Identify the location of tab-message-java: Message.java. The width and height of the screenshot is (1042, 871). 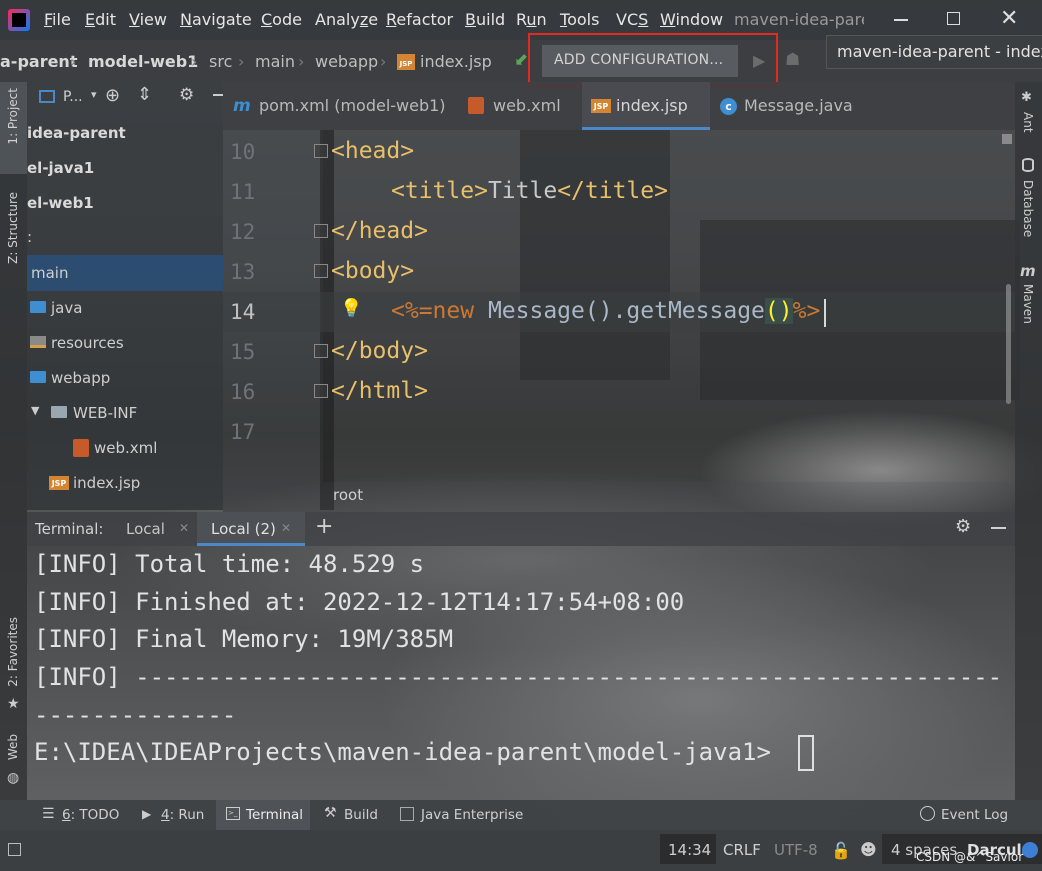
(798, 105).